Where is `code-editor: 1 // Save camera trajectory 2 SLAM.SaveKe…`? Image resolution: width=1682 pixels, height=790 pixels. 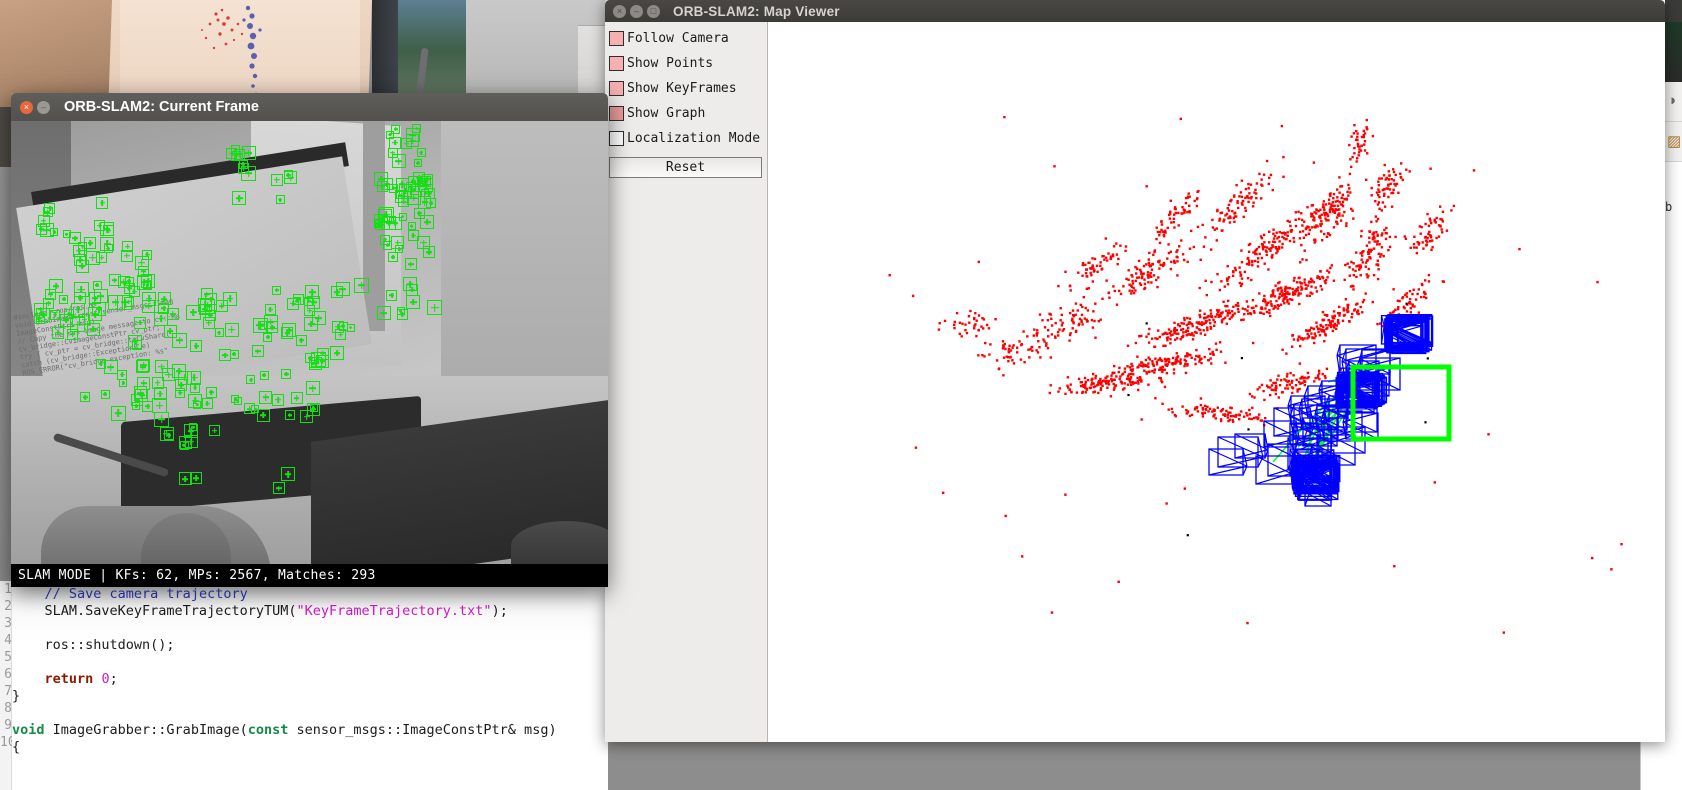
code-editor: 1 // Save camera trajectory 2 SLAM.SaveKe… is located at coordinates (304, 685).